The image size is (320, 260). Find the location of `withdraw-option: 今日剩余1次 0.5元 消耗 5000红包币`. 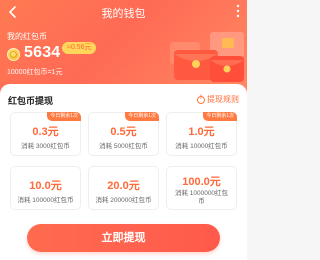

withdraw-option: 今日剩余1次 0.5元 消耗 5000红包币 is located at coordinates (123, 134).